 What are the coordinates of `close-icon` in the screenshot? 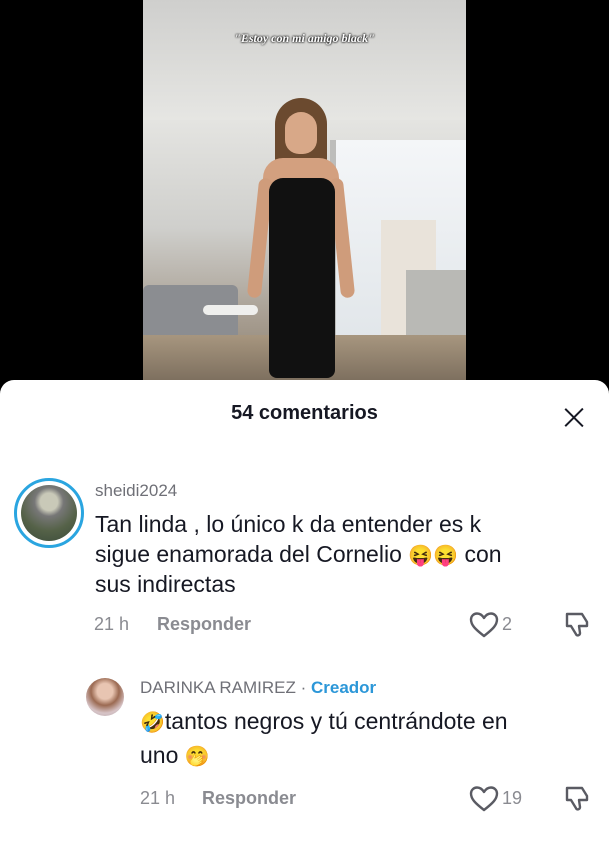 It's located at (574, 417).